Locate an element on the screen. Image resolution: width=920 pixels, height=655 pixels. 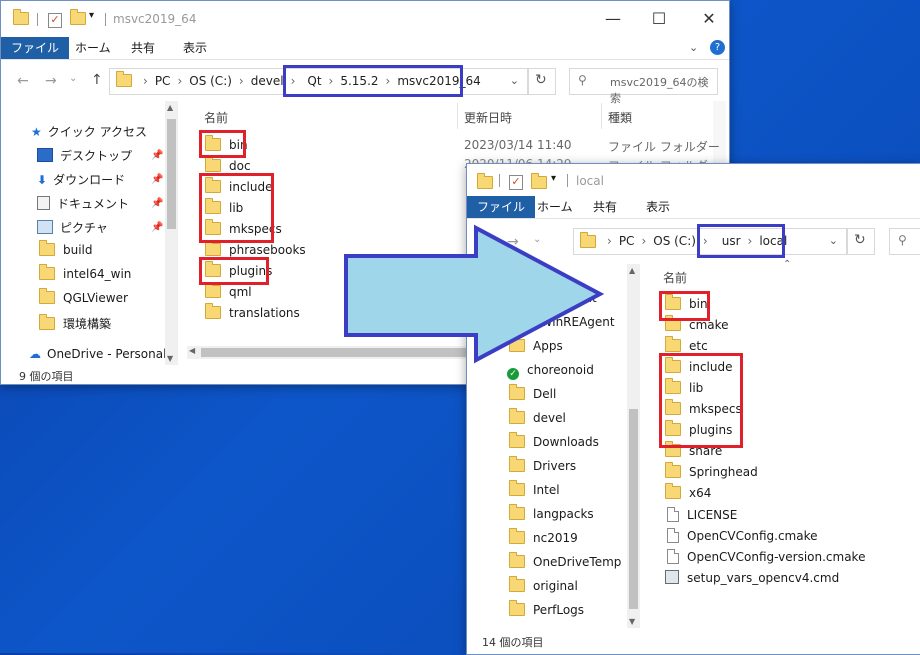
arrow-shape is located at coordinates (474, 294).